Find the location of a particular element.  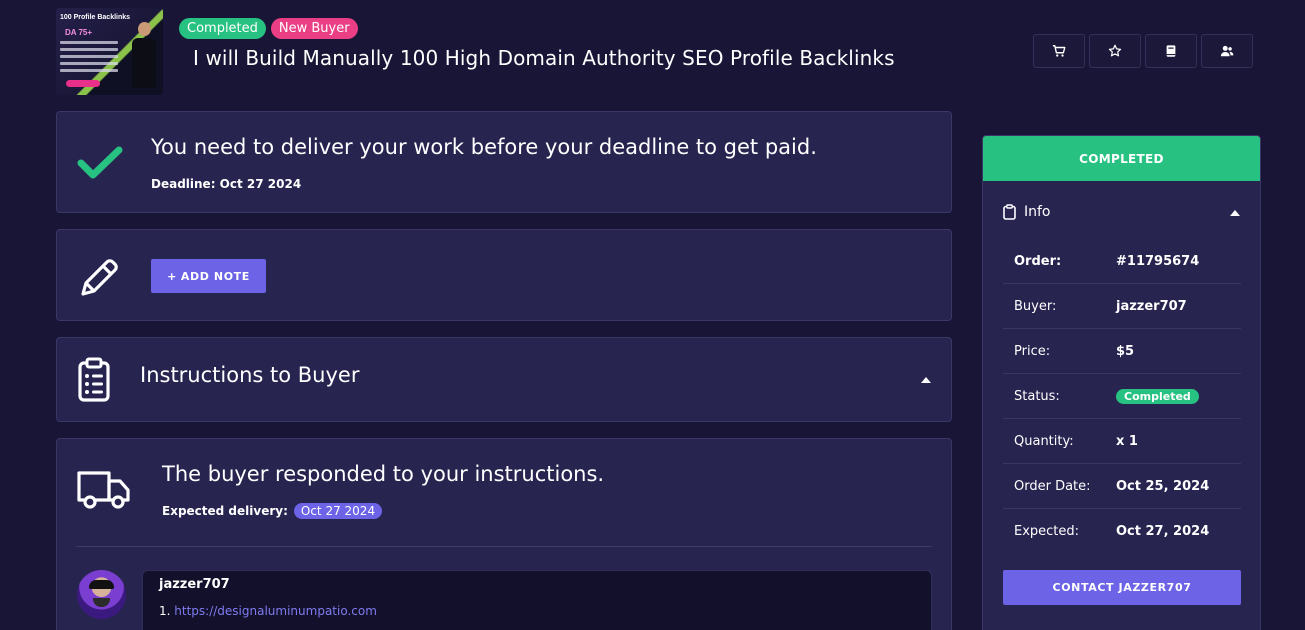

thumbnail-person is located at coordinates (144, 57).